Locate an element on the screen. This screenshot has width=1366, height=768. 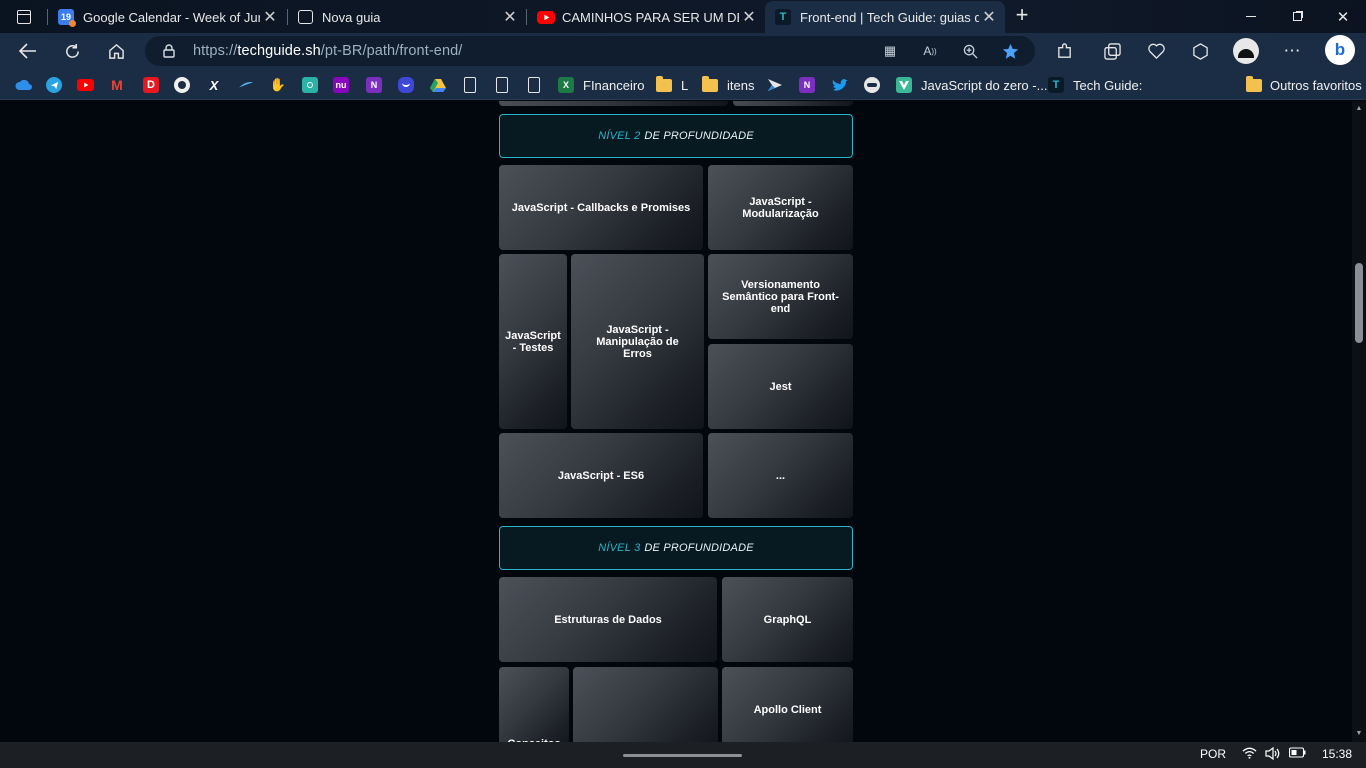
roadmap-card-conceitos: Conceitos is located at coordinates (534, 704).